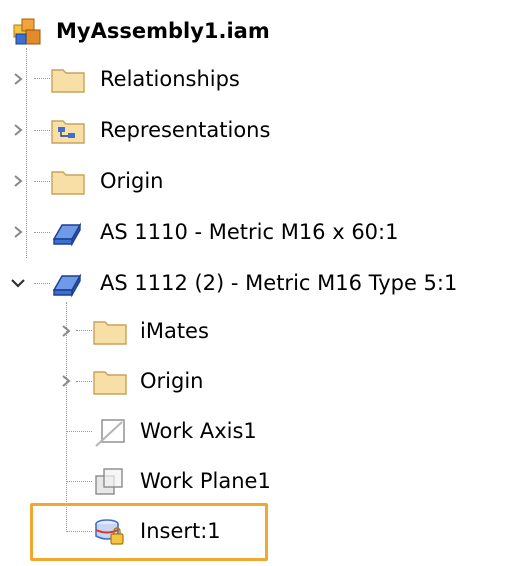 The height and width of the screenshot is (566, 513). I want to click on tree-item-label: Work Axis1, so click(198, 431).